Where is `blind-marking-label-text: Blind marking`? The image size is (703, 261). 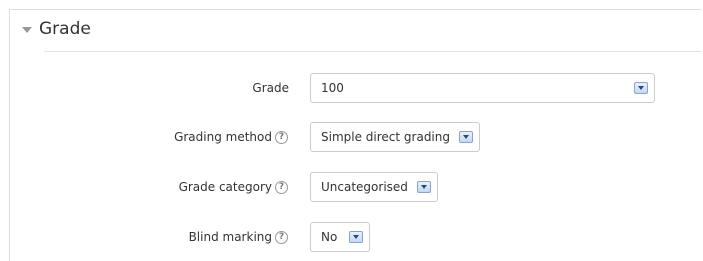
blind-marking-label-text: Blind marking is located at coordinates (230, 237).